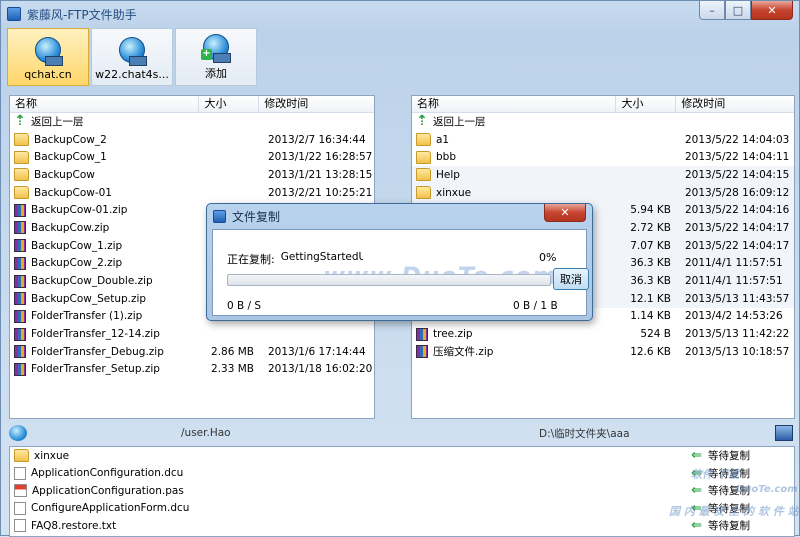  What do you see at coordinates (650, 316) in the screenshot?
I see `file-size: 1.14 KB` at bounding box center [650, 316].